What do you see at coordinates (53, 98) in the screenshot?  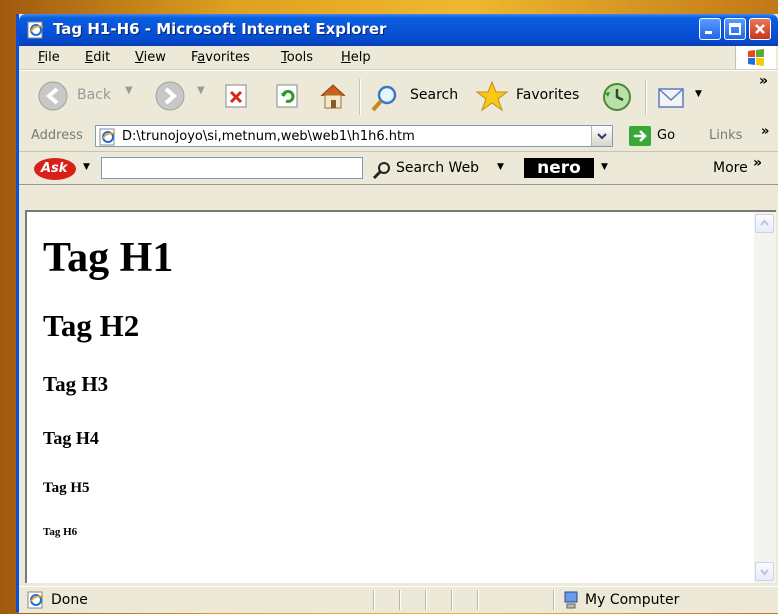 I see `back-arrow-icon` at bounding box center [53, 98].